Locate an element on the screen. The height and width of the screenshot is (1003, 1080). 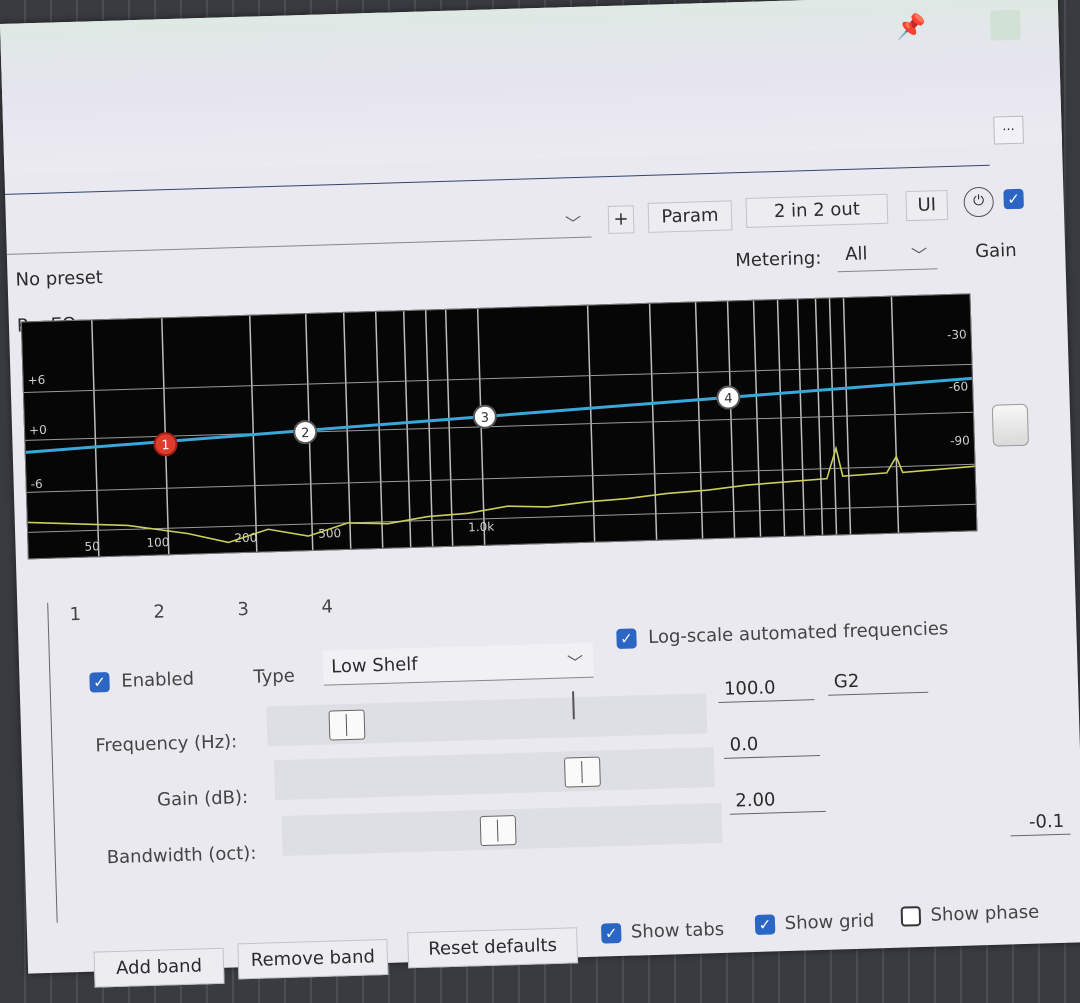
metering-dropdown: All ﹀ is located at coordinates (887, 254).